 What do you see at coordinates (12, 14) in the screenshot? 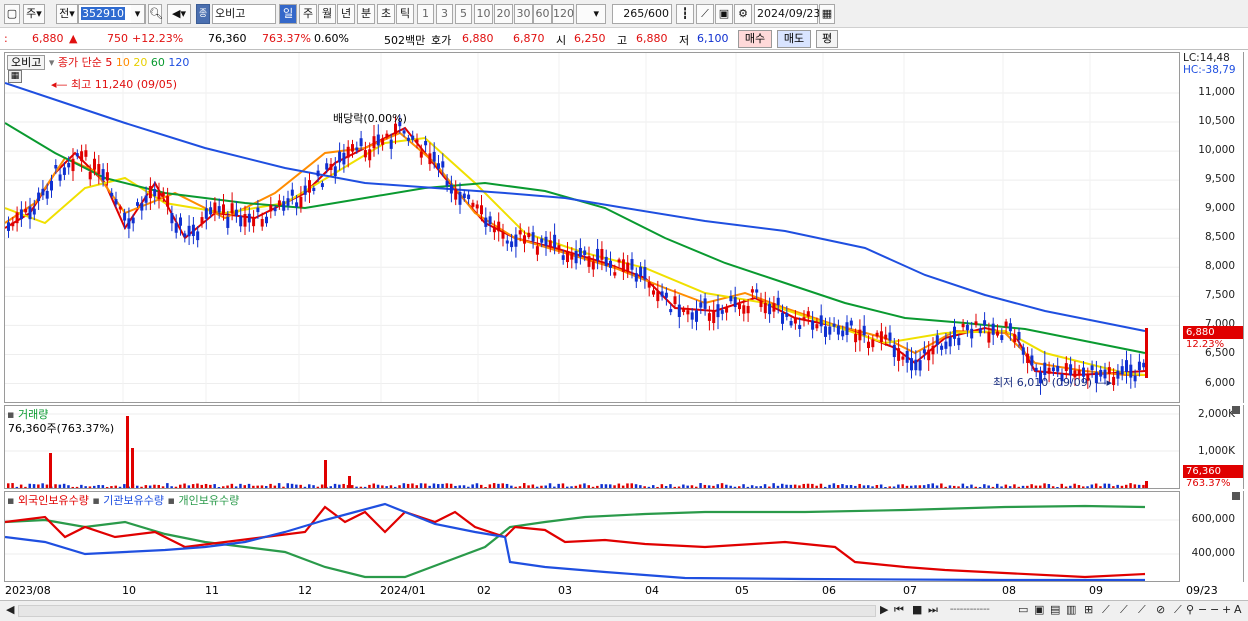
I see `window-icon: ▢` at bounding box center [12, 14].